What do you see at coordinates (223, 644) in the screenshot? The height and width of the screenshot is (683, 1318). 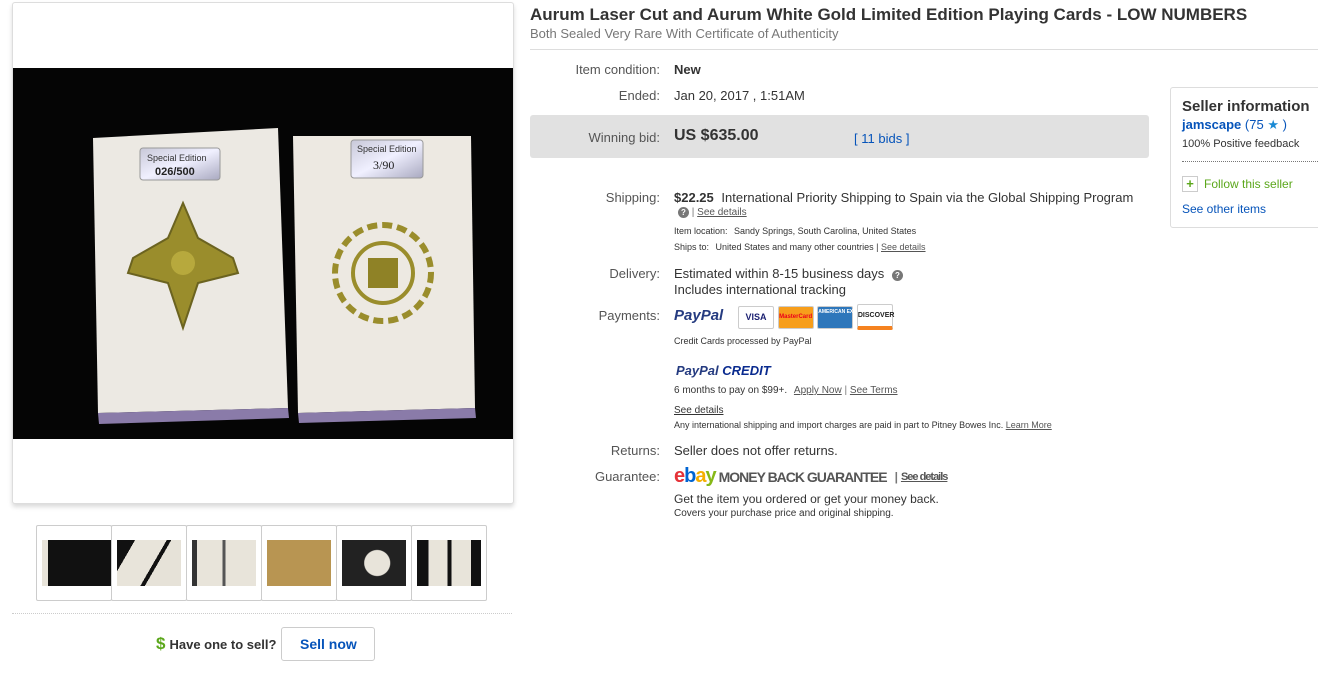 I see `sell-prompt: Have one to sell?` at bounding box center [223, 644].